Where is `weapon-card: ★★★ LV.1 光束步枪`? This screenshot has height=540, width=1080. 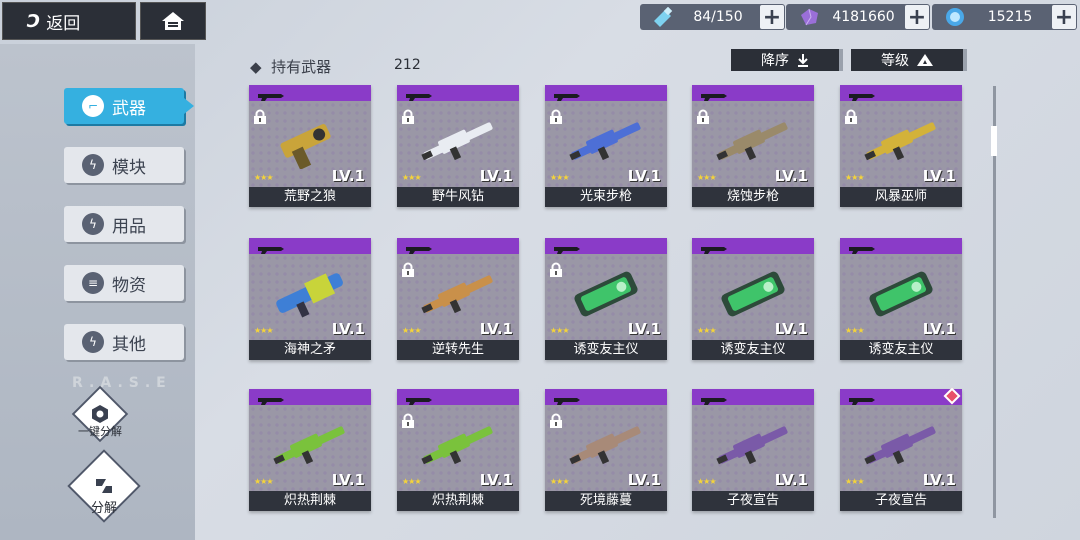 weapon-card: ★★★ LV.1 光束步枪 is located at coordinates (606, 146).